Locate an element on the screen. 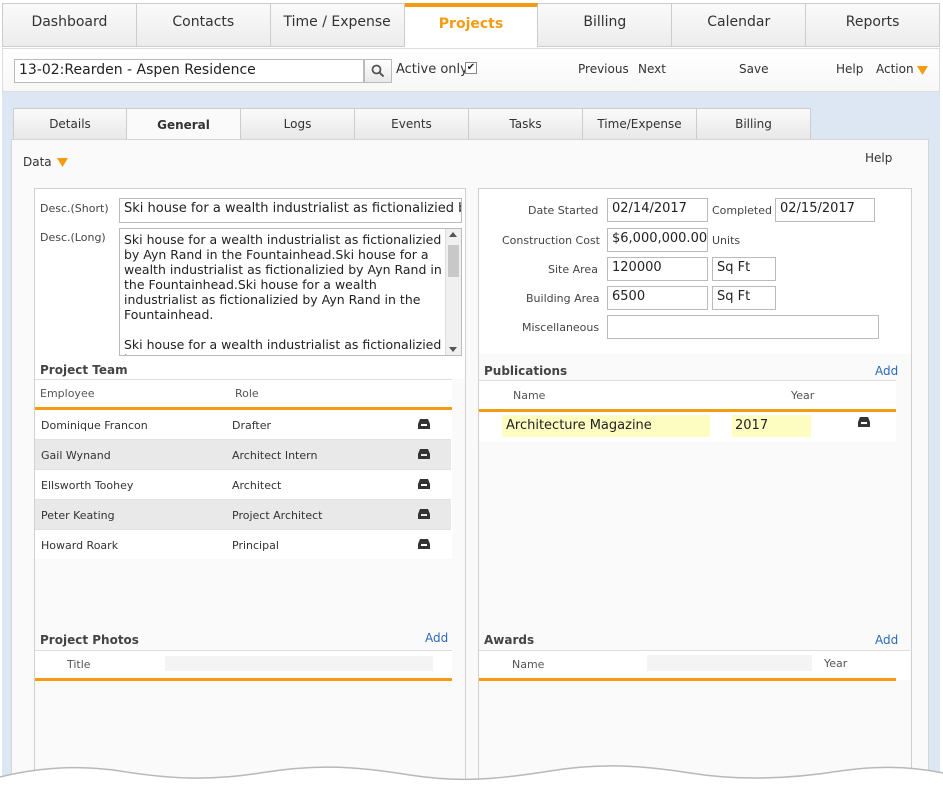  publications-header-underline is located at coordinates (687, 410).